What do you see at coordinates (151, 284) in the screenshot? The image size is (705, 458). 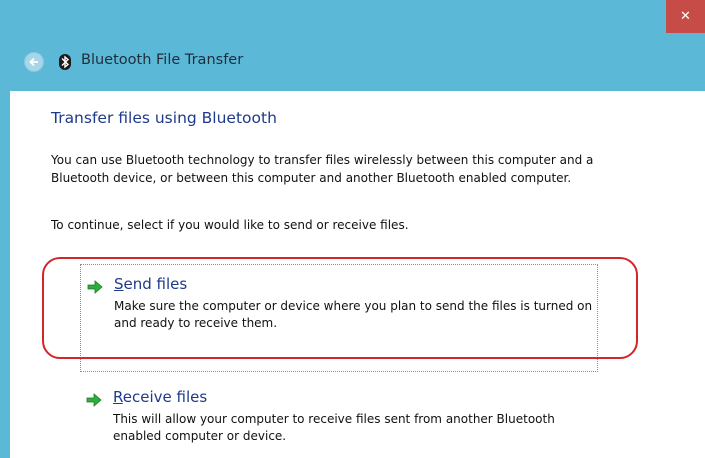 I see `send-files-title: Send files` at bounding box center [151, 284].